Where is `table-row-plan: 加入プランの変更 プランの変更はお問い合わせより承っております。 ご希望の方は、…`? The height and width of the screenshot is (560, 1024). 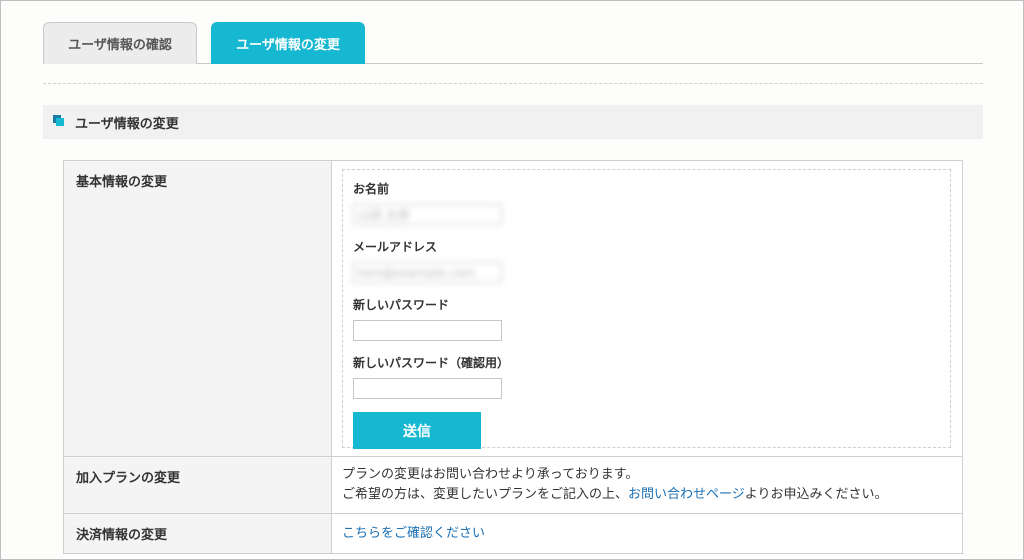
table-row-plan: 加入プランの変更 プランの変更はお問い合わせより承っております。 ご希望の方は、… is located at coordinates (513, 485).